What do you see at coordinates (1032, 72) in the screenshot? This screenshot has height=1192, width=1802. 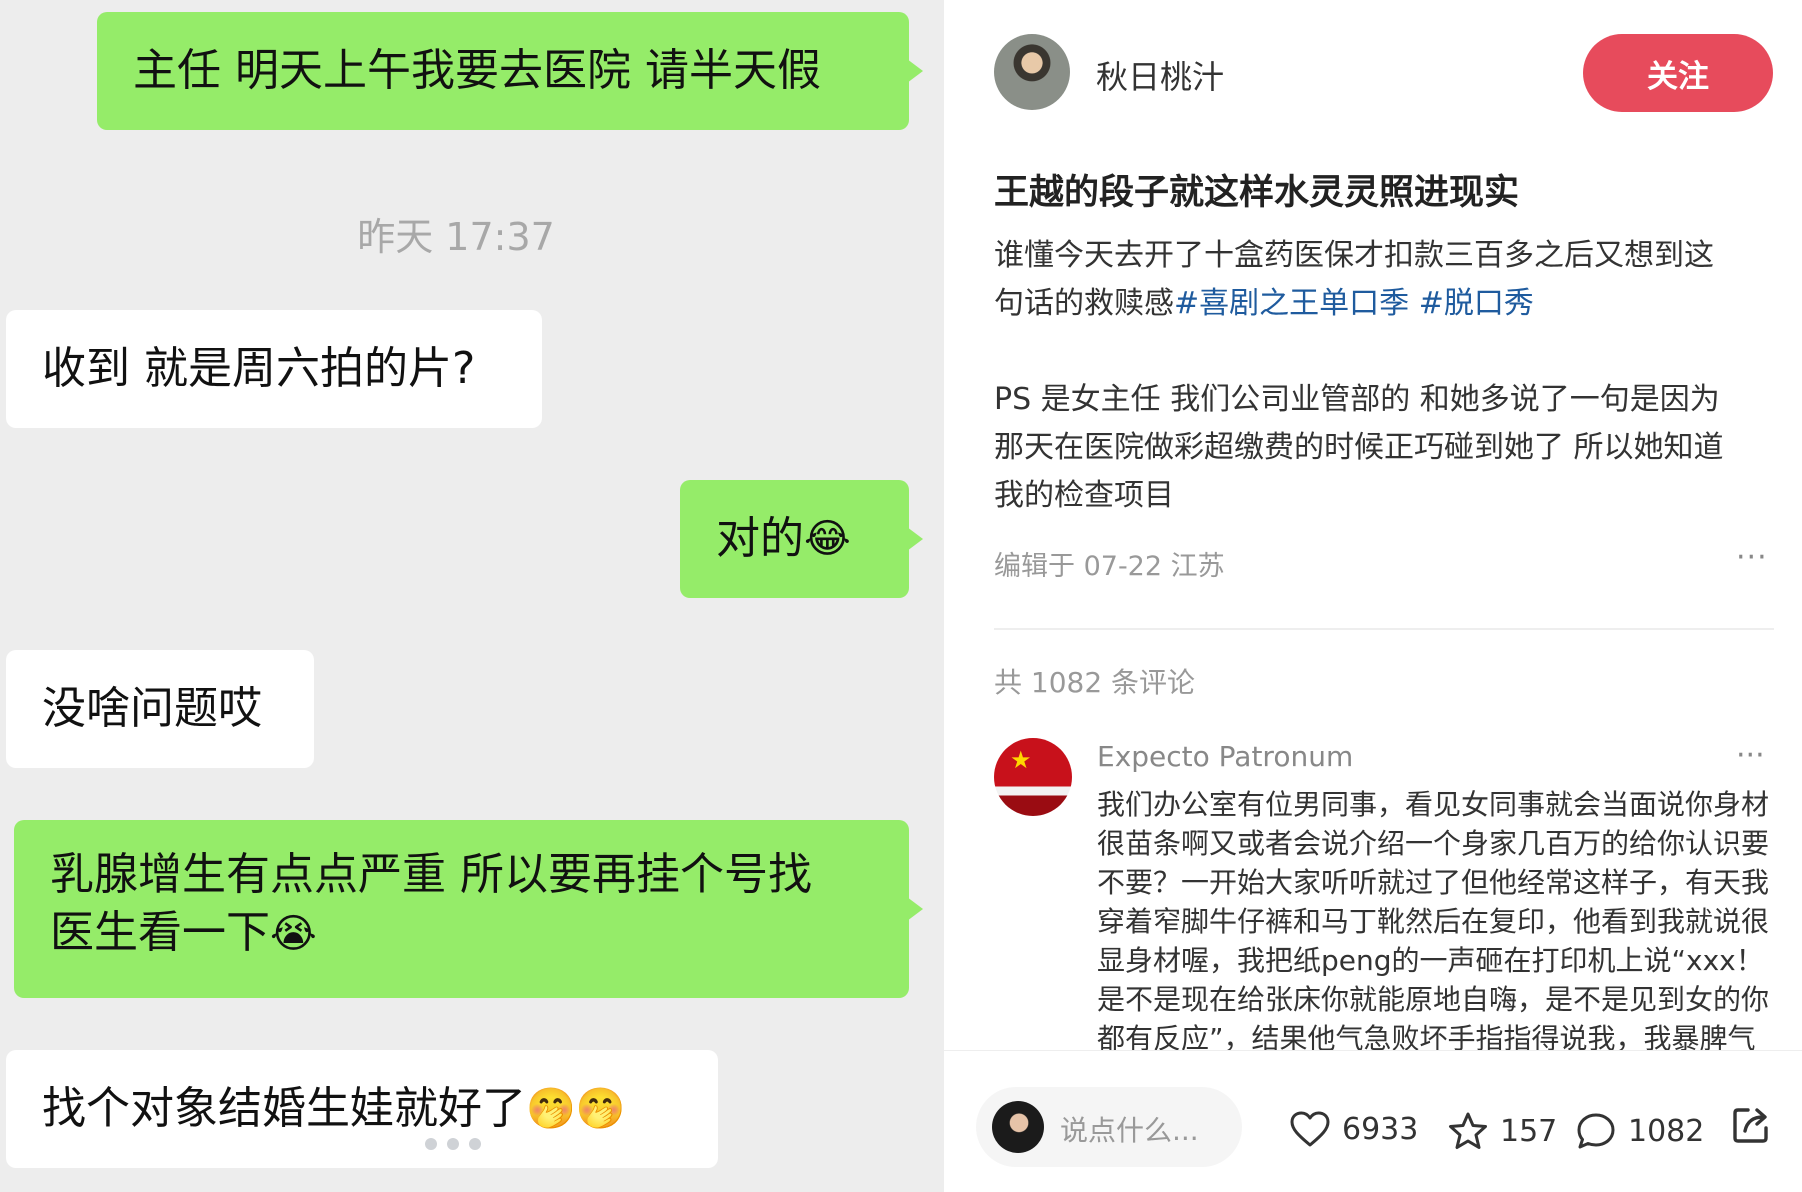 I see `author-avatar` at bounding box center [1032, 72].